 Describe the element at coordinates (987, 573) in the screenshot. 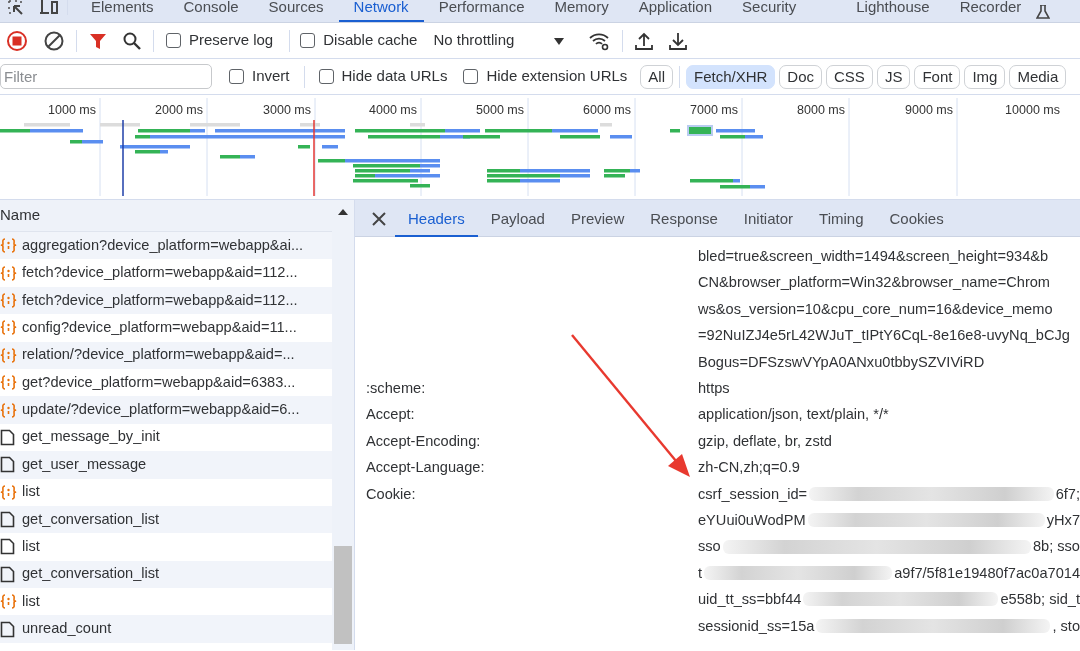

I see `header-value: a9f7/5f81e19480f7ac0a7014` at that location.